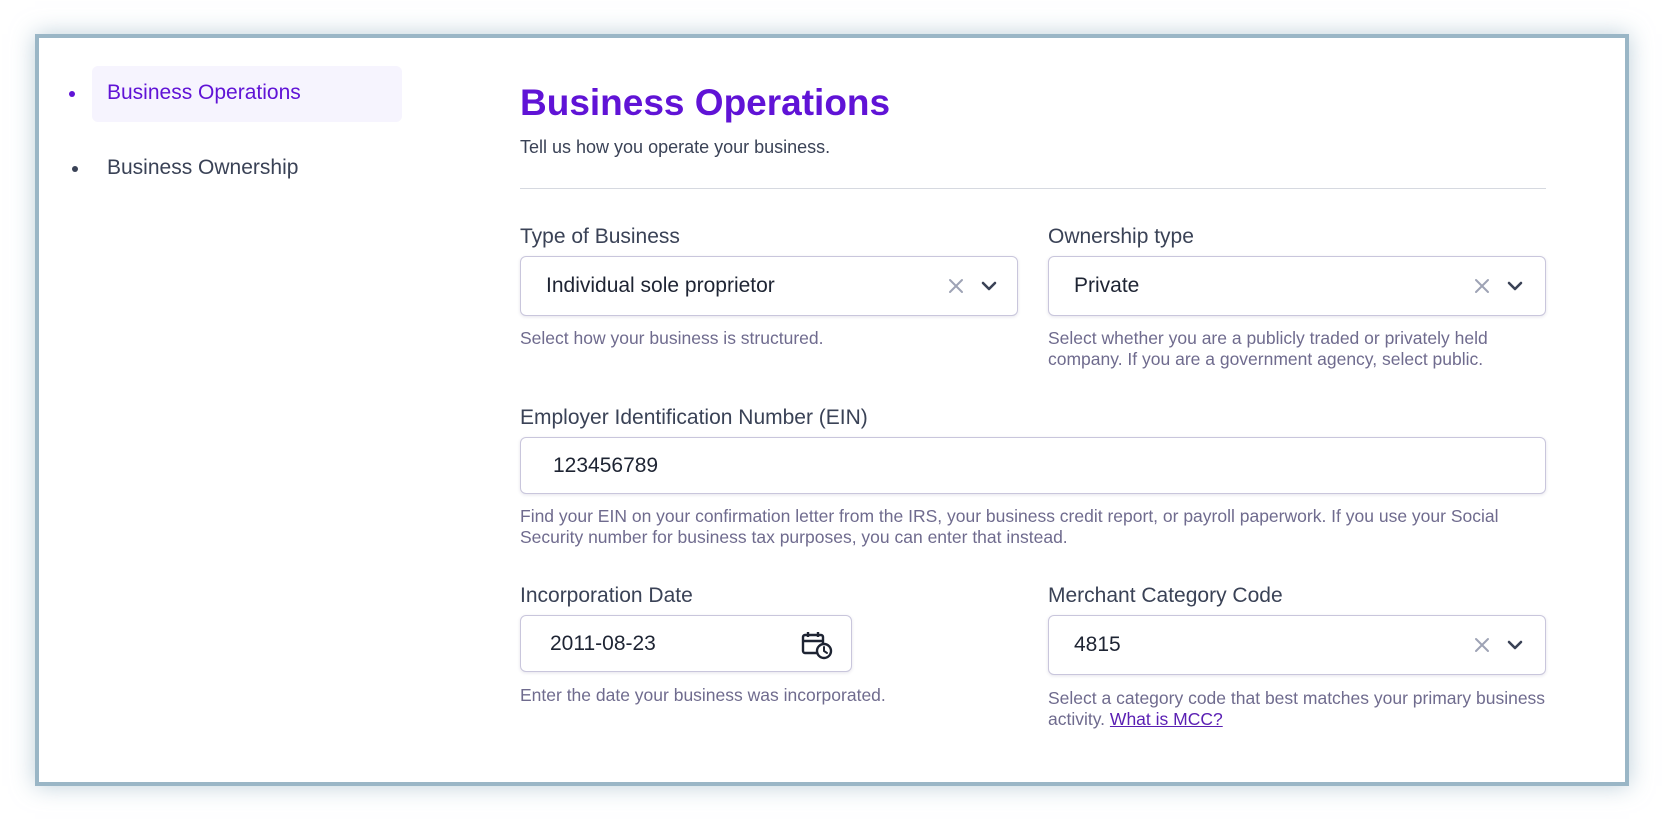 Image resolution: width=1666 pixels, height=822 pixels. I want to click on sidebar-item-business-ownership: Business Ownership, so click(229, 169).